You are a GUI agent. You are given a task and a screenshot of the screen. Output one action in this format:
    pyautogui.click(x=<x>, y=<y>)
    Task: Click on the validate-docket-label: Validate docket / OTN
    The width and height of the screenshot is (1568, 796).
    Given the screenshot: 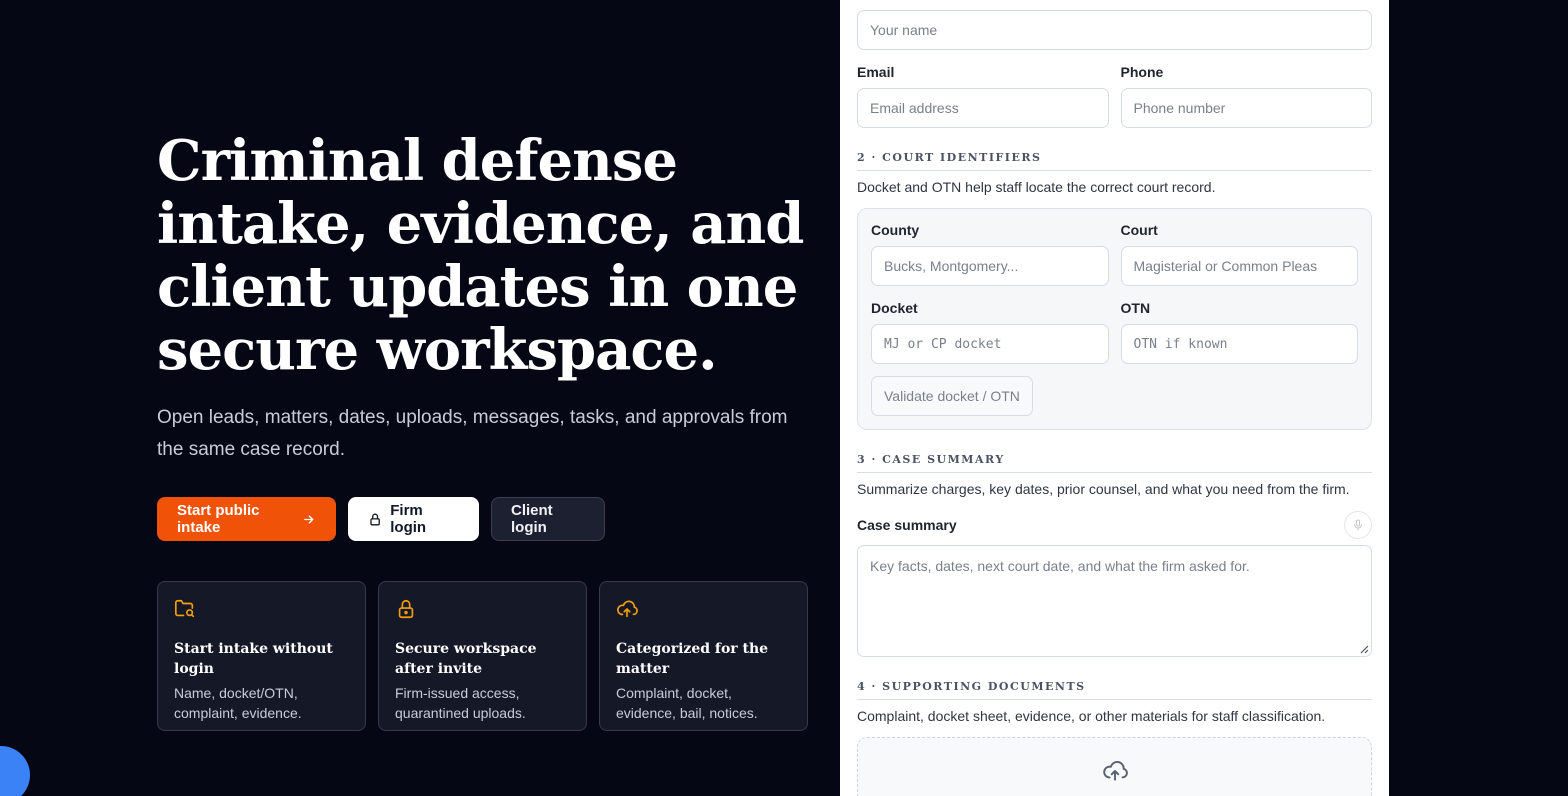 What is the action you would take?
    pyautogui.click(x=952, y=396)
    